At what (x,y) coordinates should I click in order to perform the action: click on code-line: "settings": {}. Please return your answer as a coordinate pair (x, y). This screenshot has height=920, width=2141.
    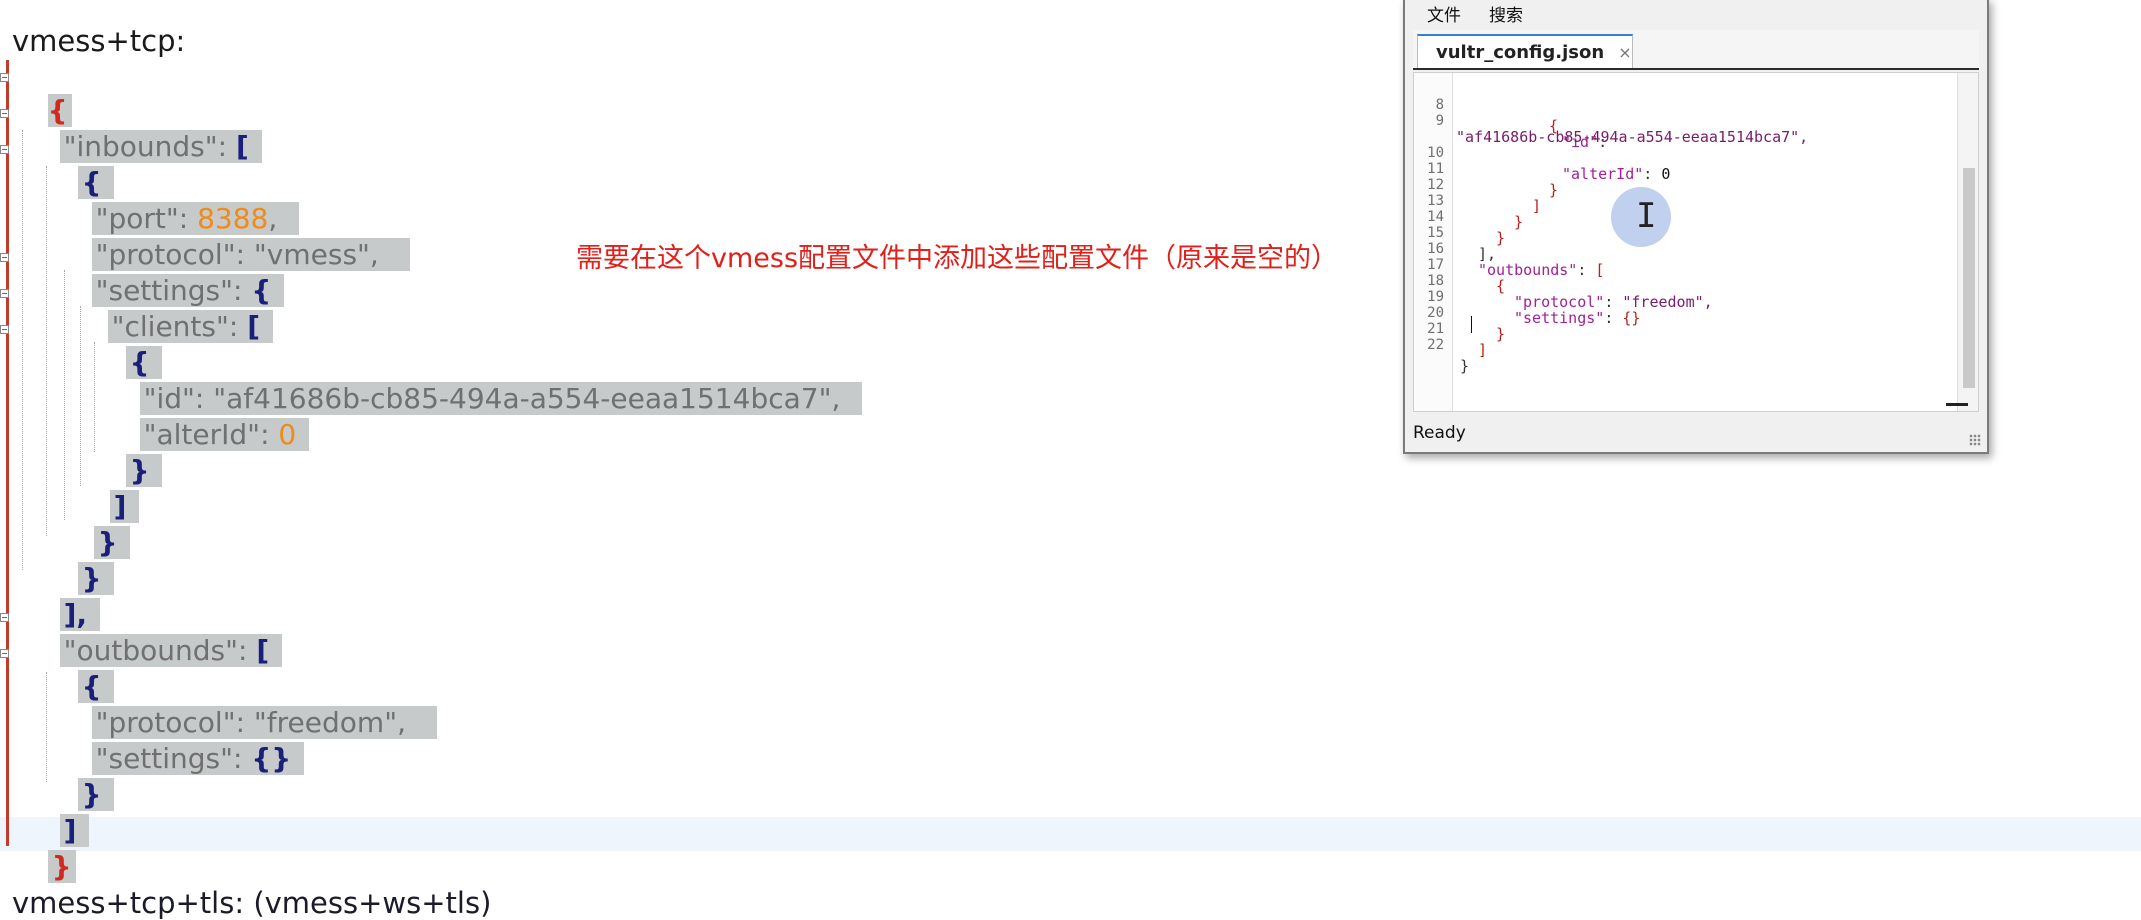
    Looking at the image, I should click on (180, 741).